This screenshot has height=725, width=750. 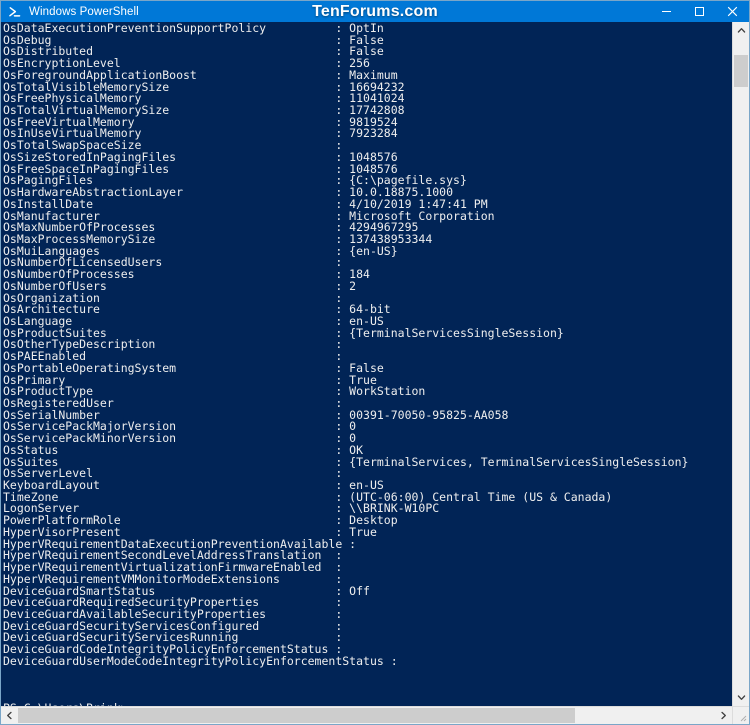 I want to click on close-button, so click(x=732, y=11).